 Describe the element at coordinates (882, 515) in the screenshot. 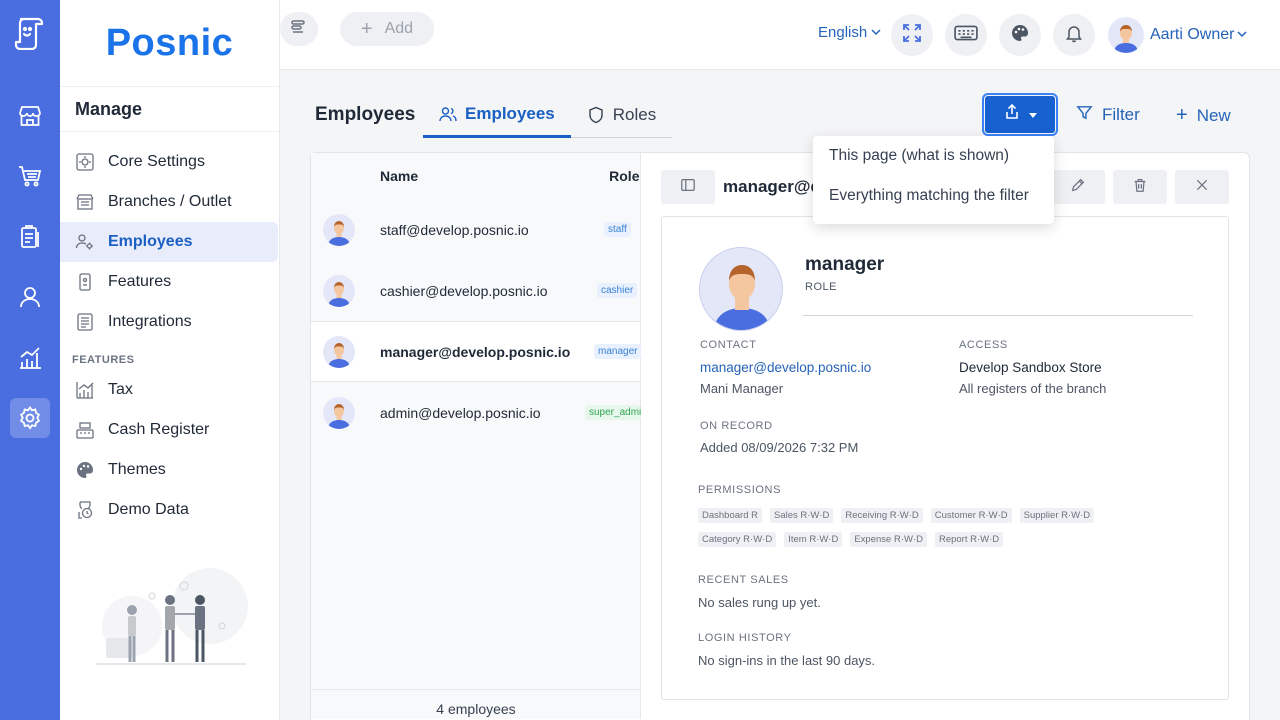

I see `permission-tag: Receiving R·W·D` at that location.